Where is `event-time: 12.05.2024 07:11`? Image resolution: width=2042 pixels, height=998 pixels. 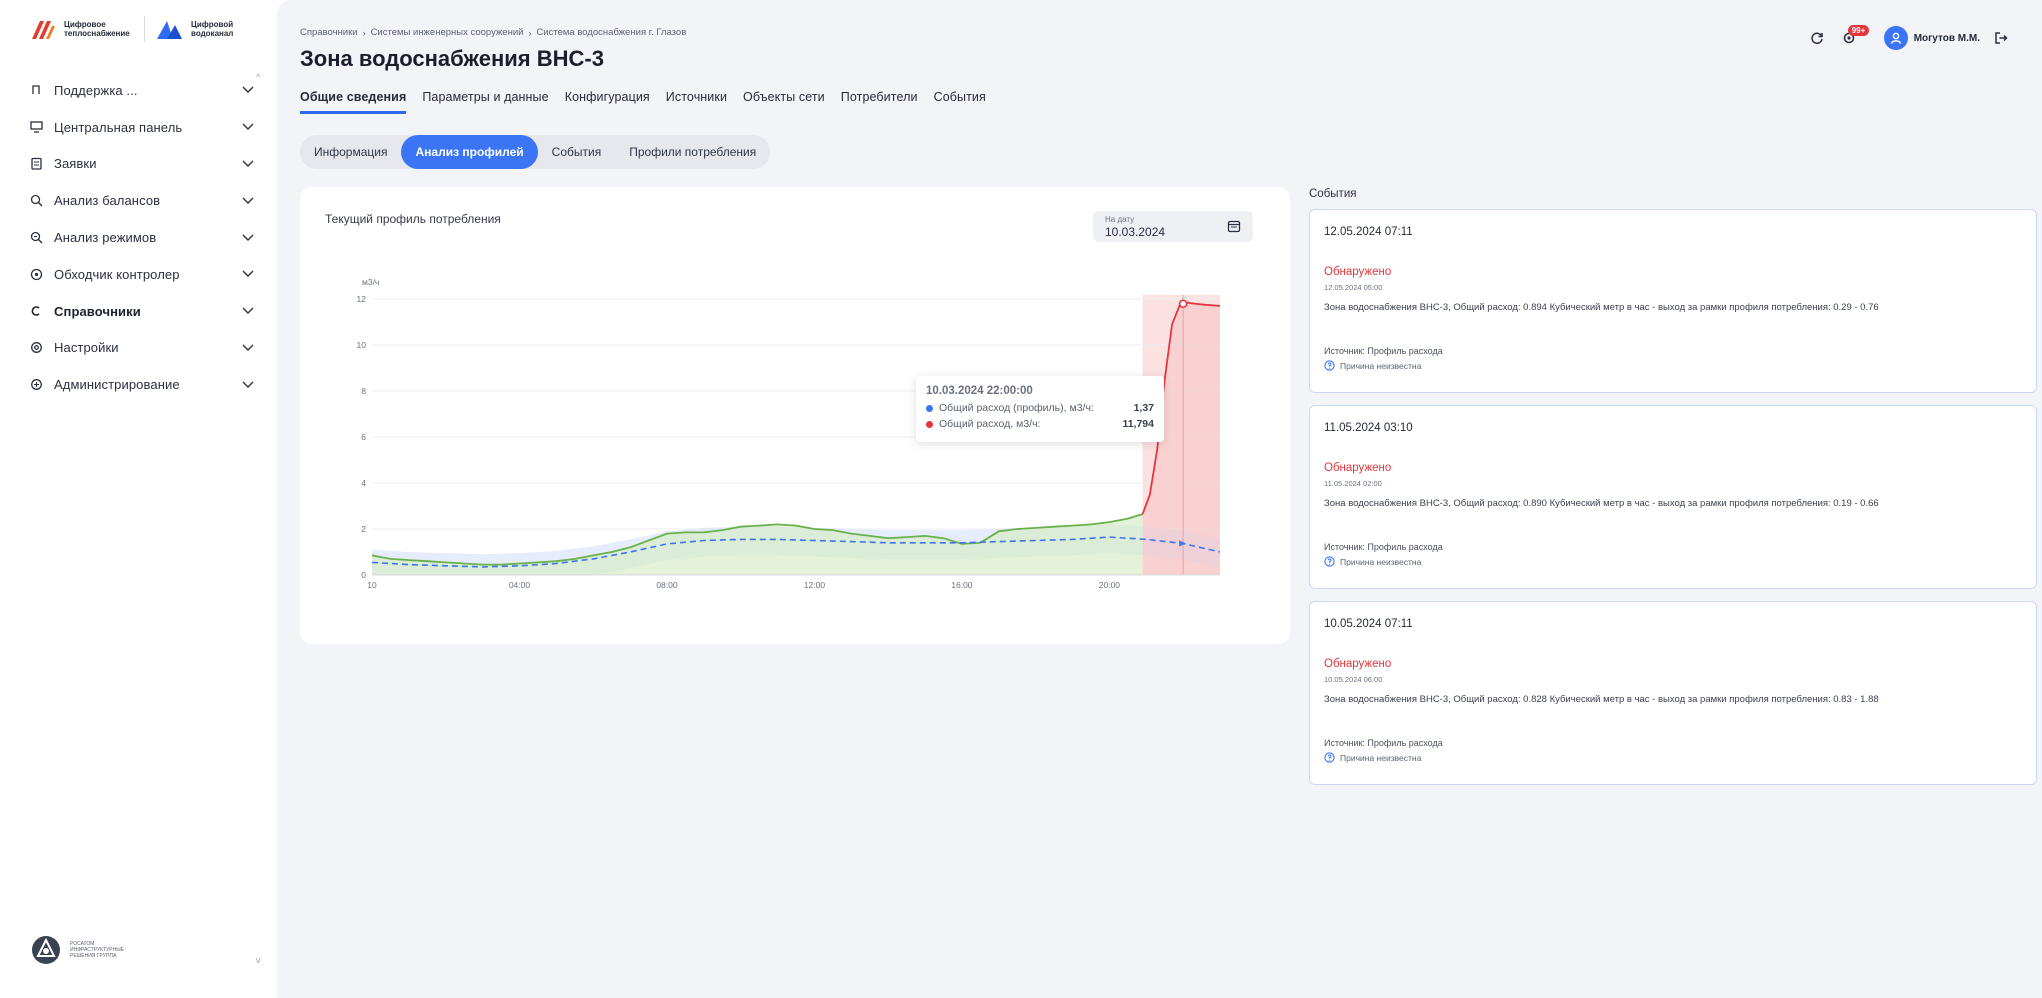
event-time: 12.05.2024 07:11 is located at coordinates (1368, 232).